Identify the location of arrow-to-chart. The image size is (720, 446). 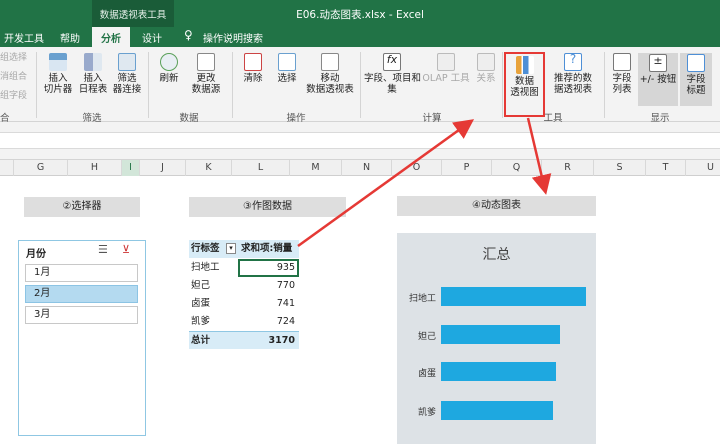
(539, 156).